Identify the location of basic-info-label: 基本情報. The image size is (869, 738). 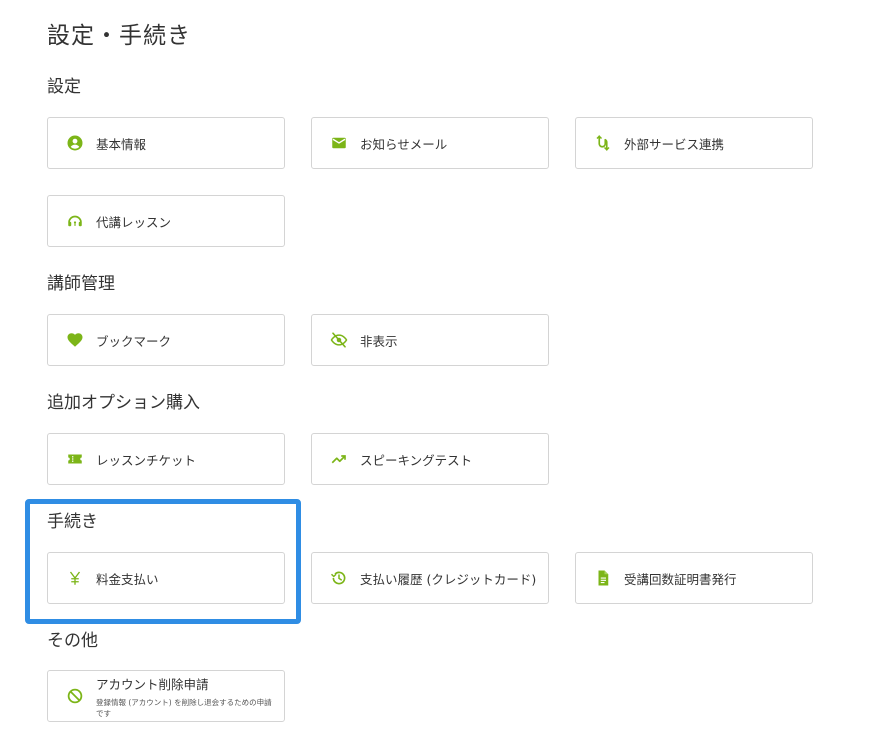
(121, 144).